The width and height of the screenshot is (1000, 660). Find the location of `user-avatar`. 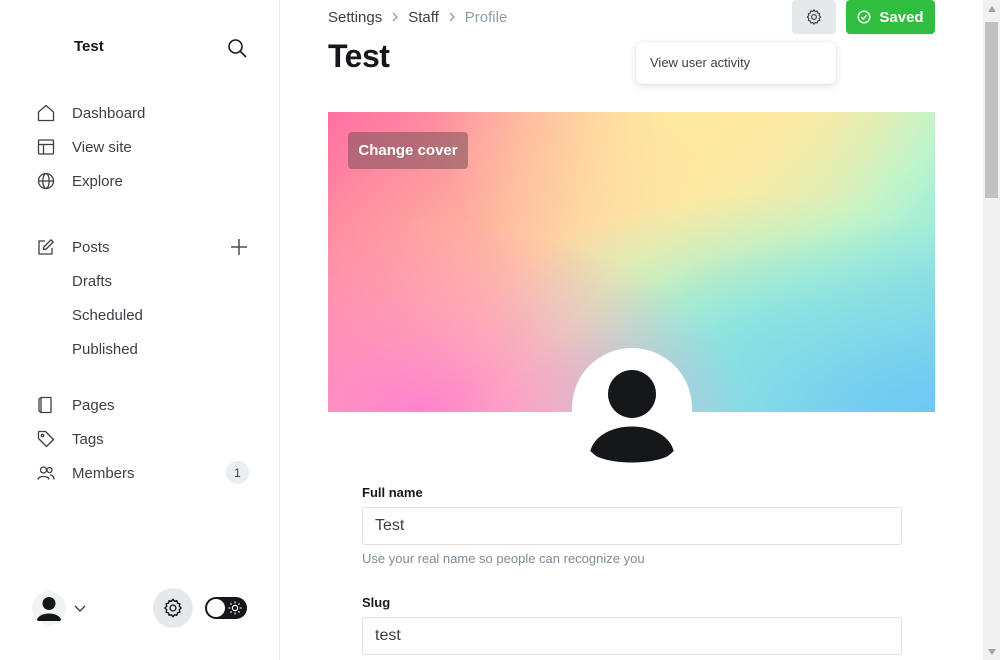

user-avatar is located at coordinates (49, 608).